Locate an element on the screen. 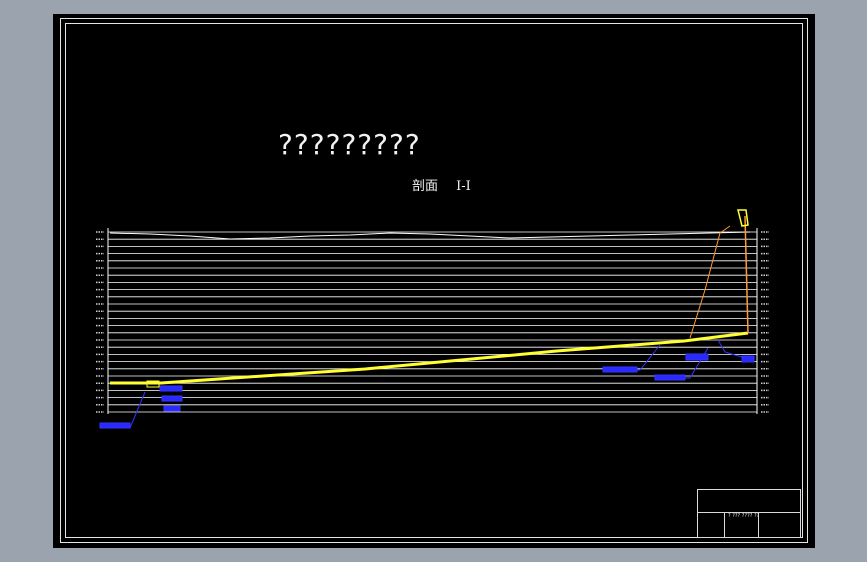  title-block-column is located at coordinates (724, 524).